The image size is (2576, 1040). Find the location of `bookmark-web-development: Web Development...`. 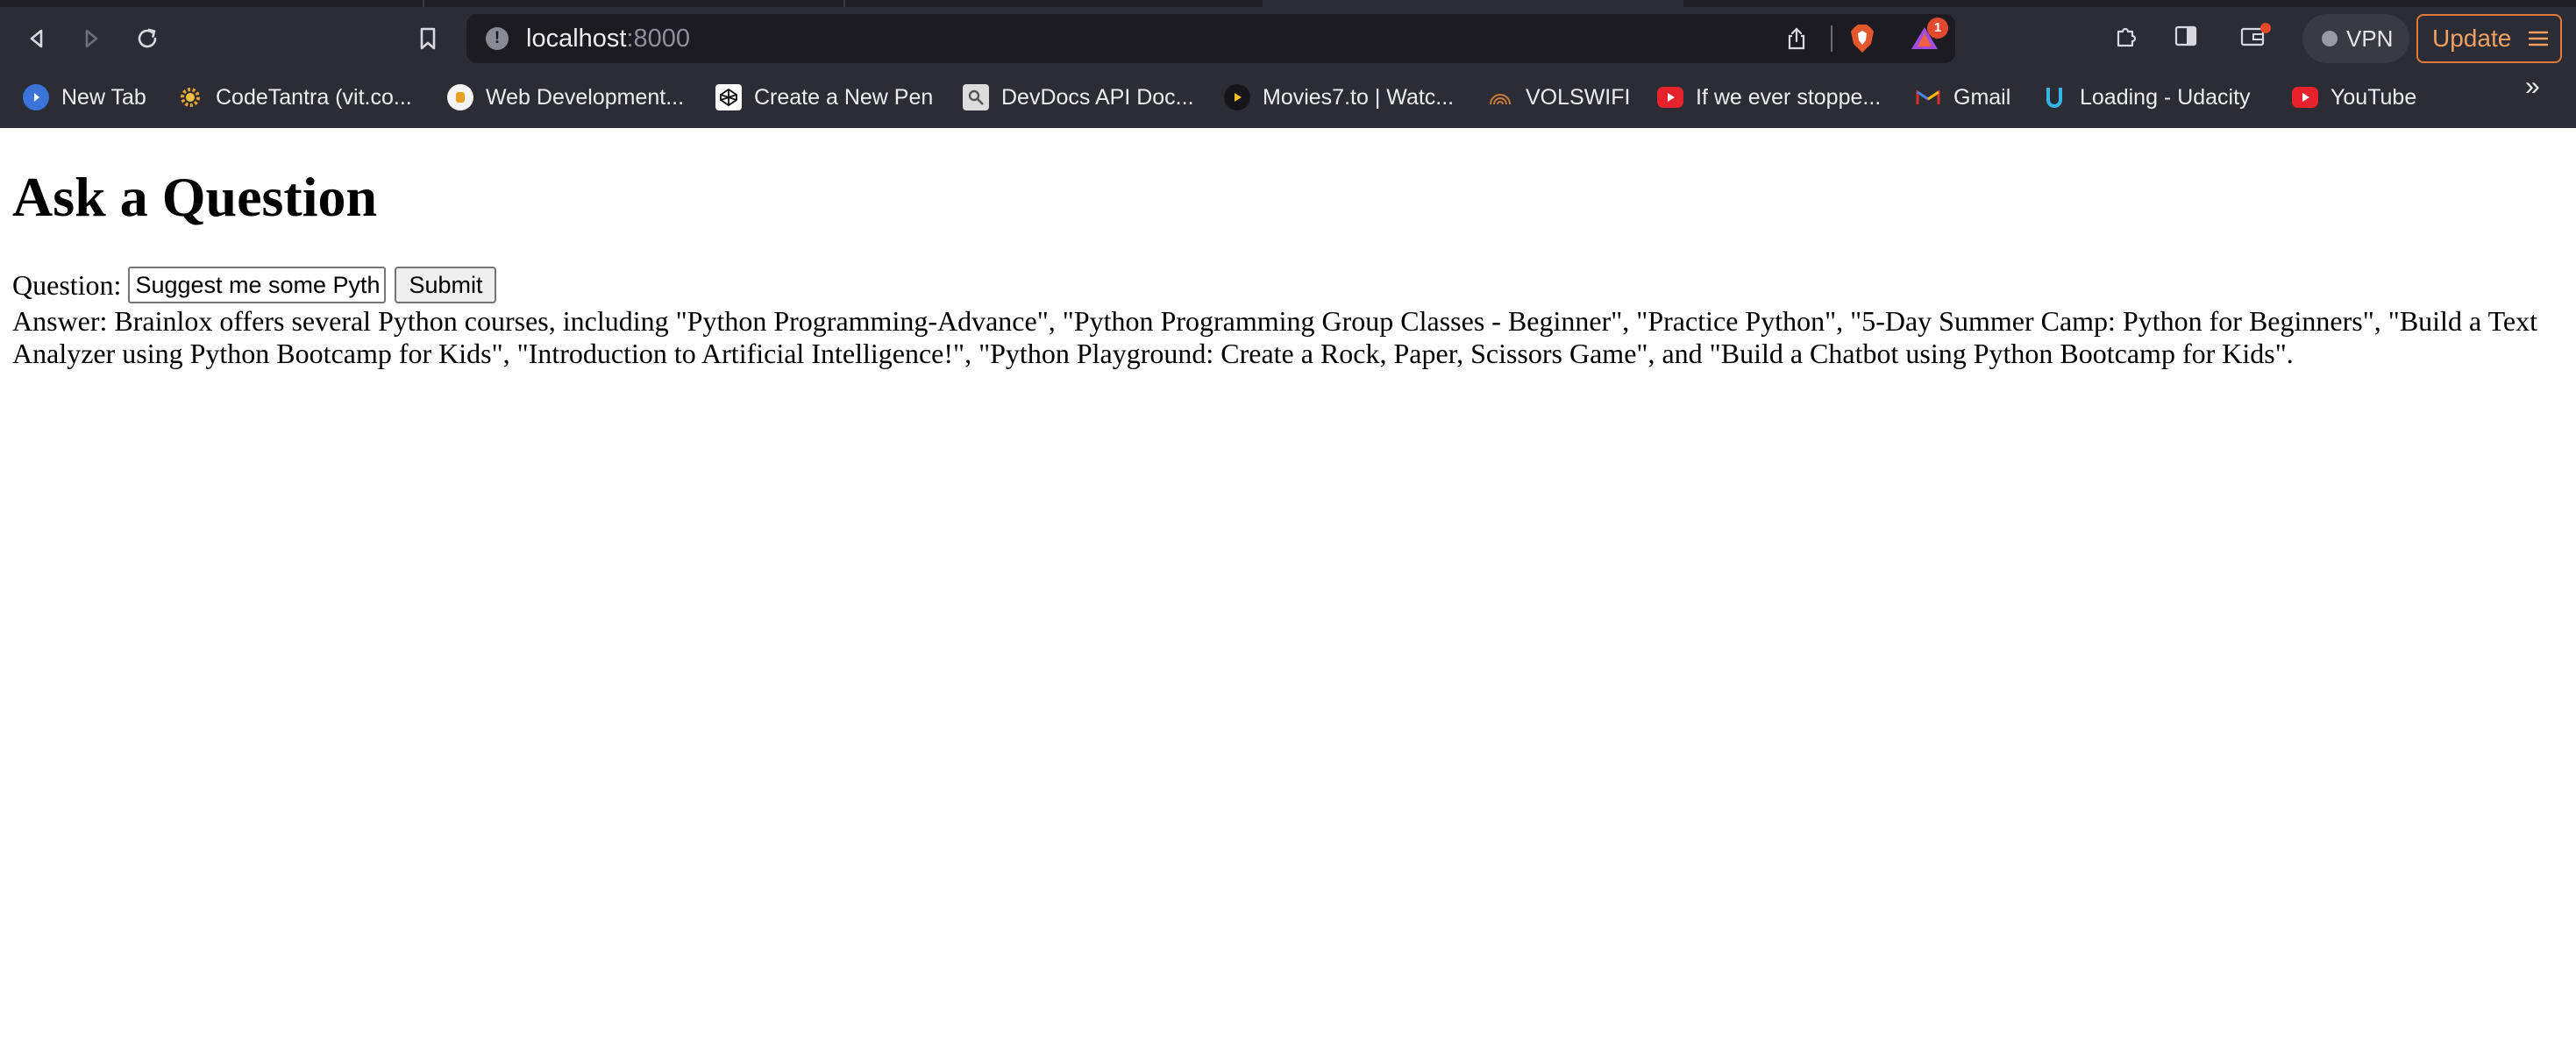

bookmark-web-development: Web Development... is located at coordinates (565, 97).